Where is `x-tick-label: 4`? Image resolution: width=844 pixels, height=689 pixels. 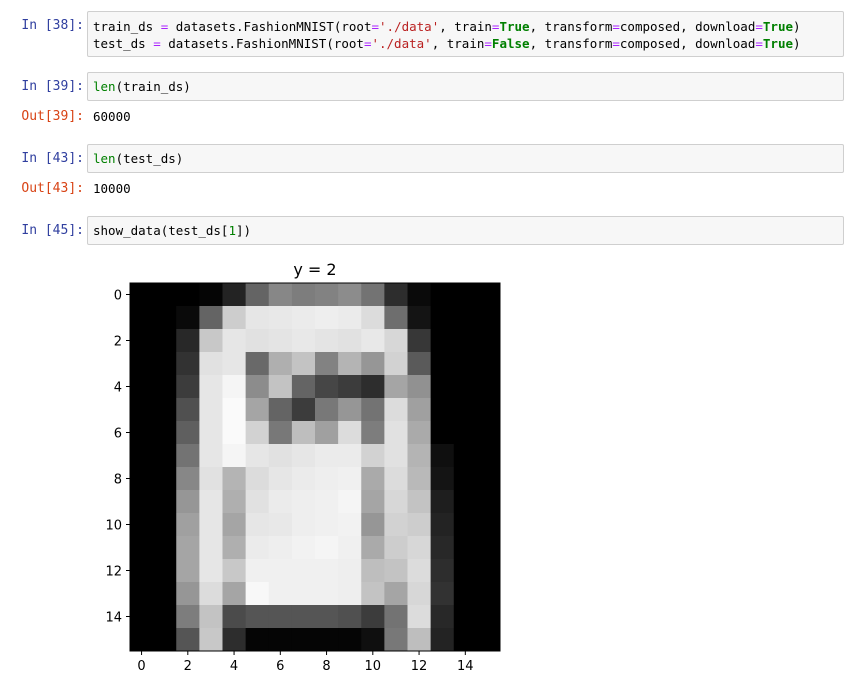
x-tick-label: 4 is located at coordinates (234, 666).